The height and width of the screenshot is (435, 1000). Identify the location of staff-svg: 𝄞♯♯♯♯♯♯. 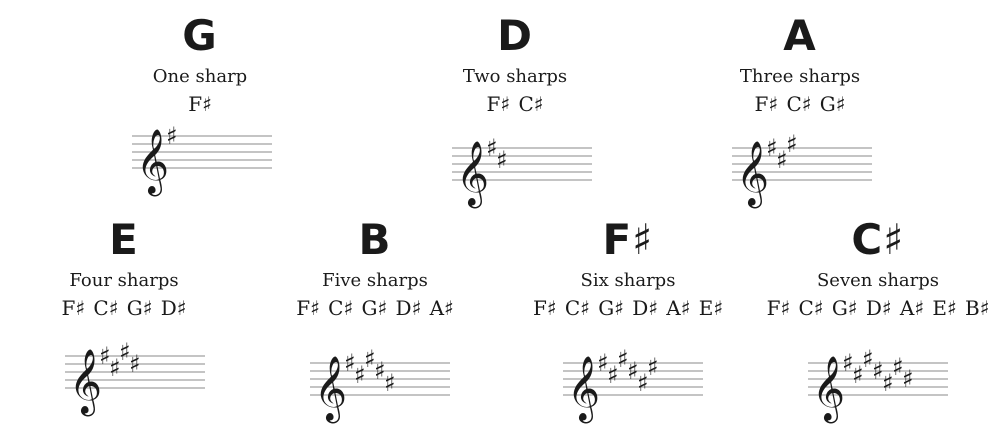
(633, 384).